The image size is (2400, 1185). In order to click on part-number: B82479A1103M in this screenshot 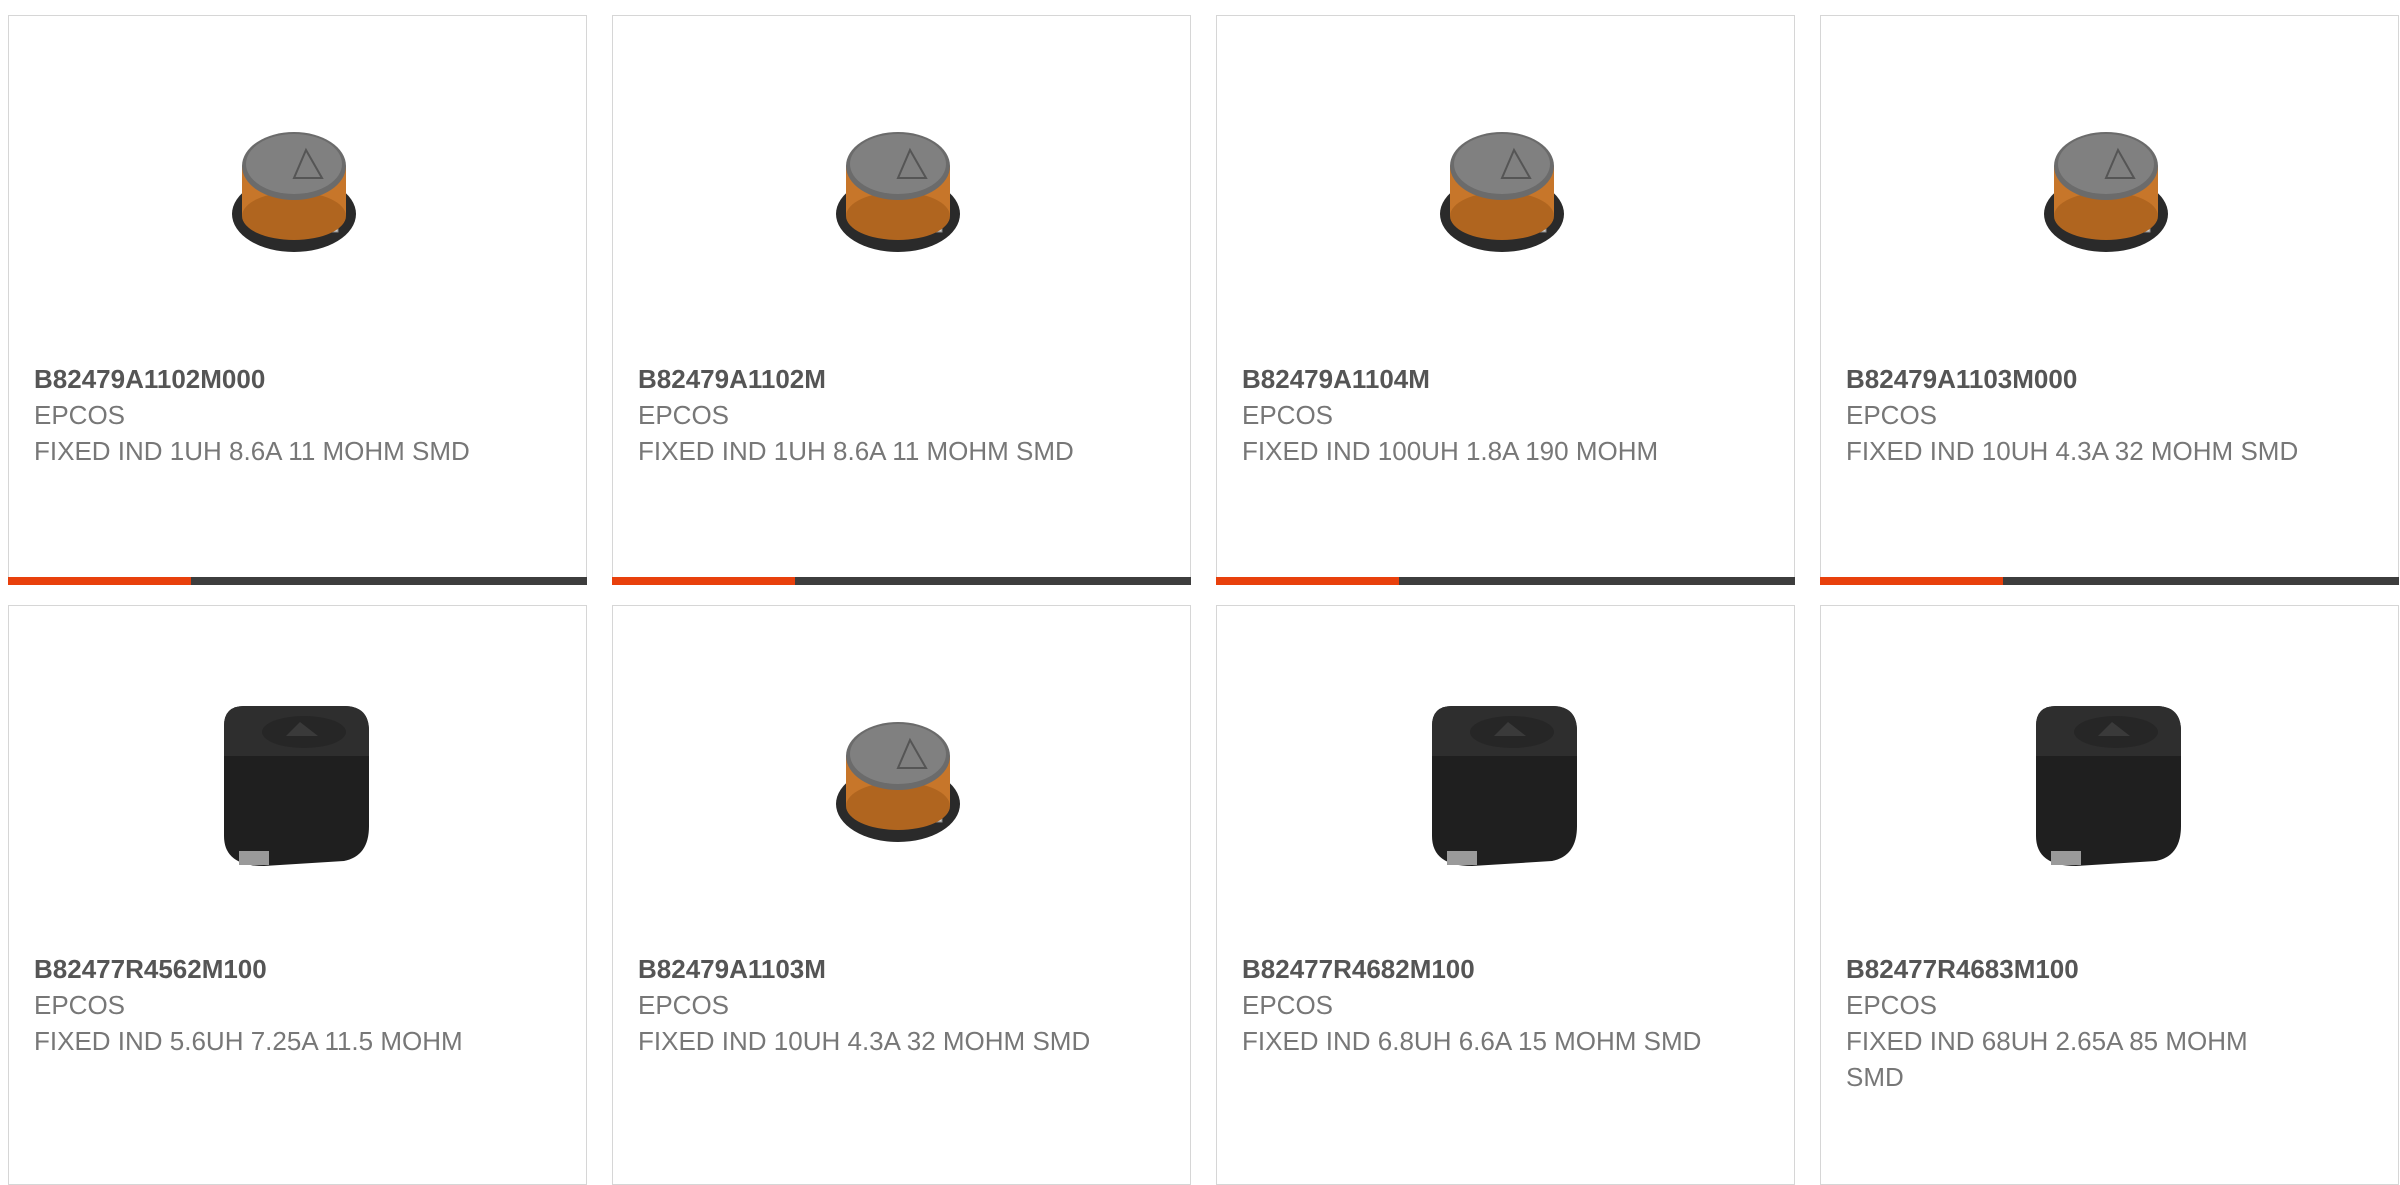, I will do `click(868, 969)`.